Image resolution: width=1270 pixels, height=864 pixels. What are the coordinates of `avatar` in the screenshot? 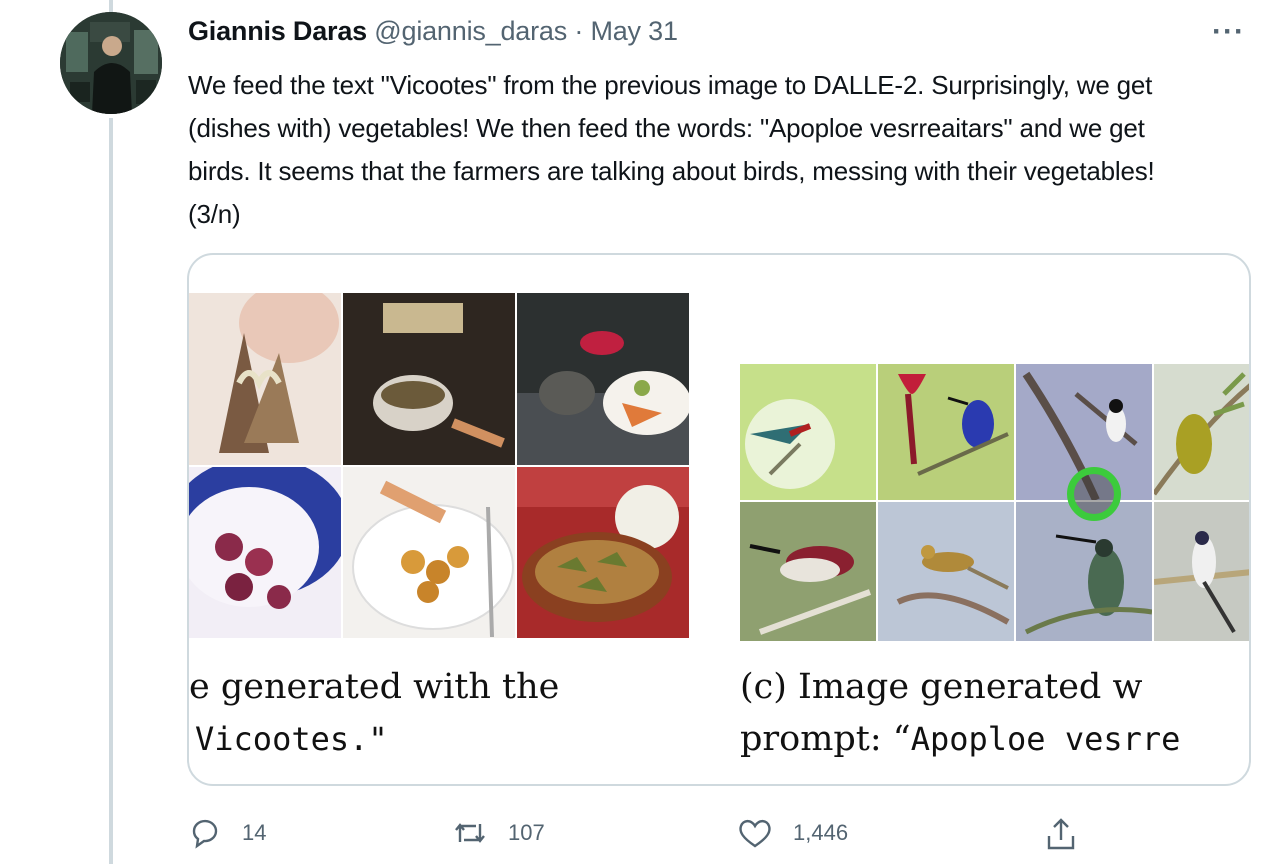 It's located at (111, 63).